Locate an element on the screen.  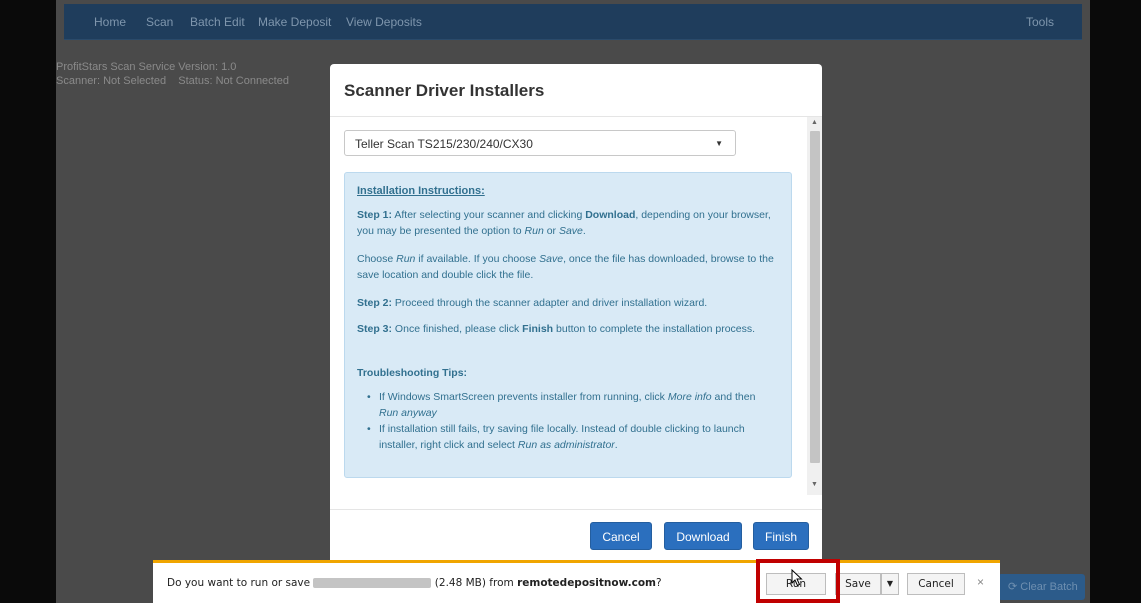
nav-view-deposits: View Deposits is located at coordinates (384, 22).